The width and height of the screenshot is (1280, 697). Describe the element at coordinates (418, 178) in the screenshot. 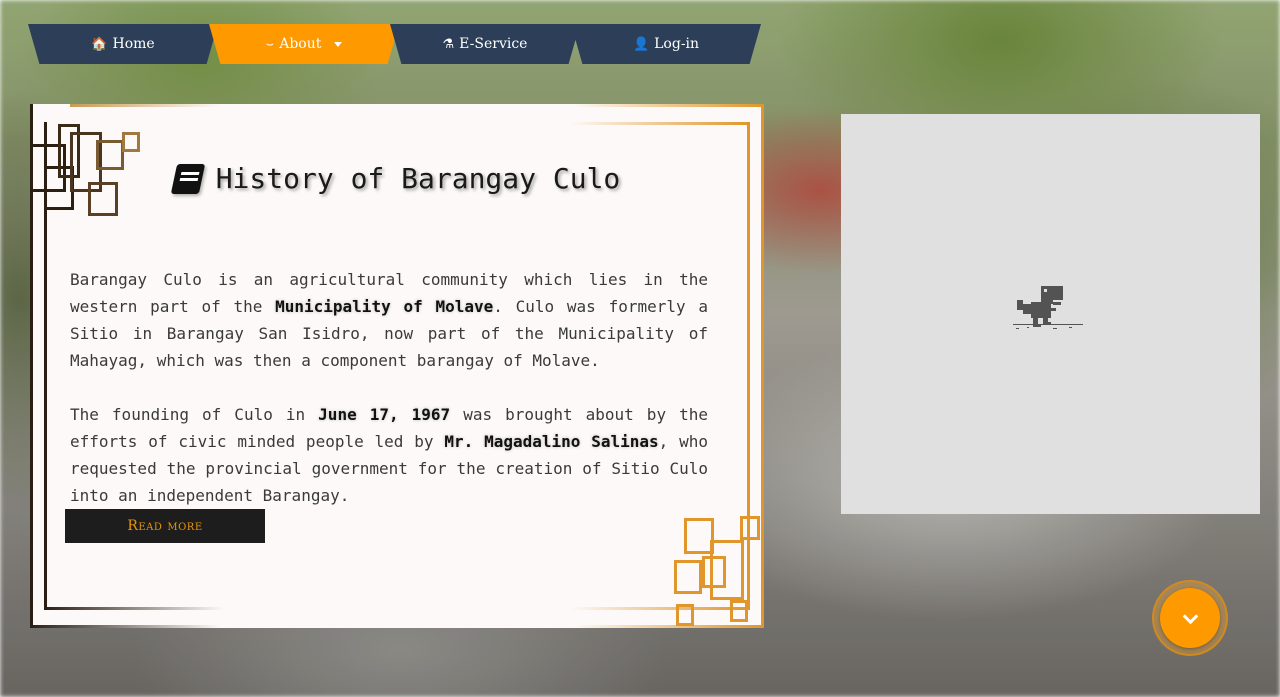

I see `page-title-text: History of Barangay Culo` at that location.